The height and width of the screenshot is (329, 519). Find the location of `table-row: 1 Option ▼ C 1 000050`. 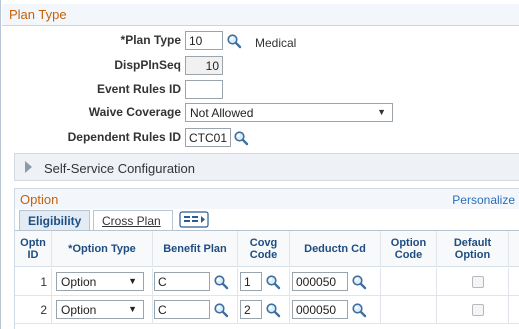

table-row: 1 Option ▼ C 1 000050 is located at coordinates (267, 282).